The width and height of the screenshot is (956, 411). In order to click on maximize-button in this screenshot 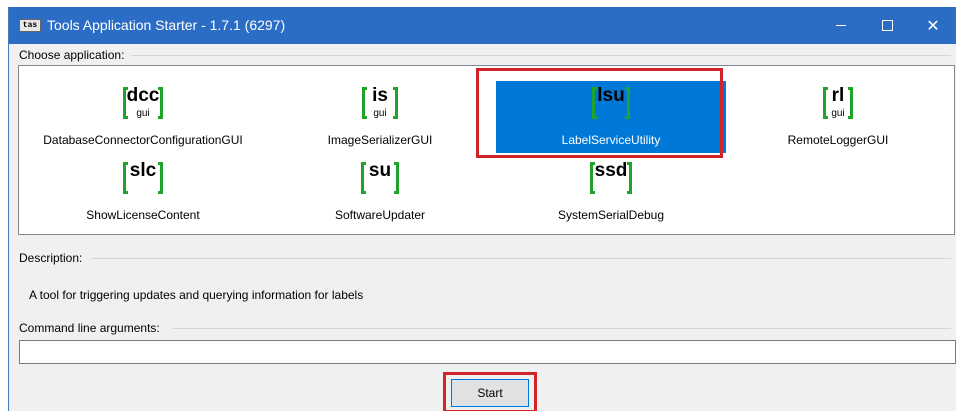, I will do `click(887, 25)`.